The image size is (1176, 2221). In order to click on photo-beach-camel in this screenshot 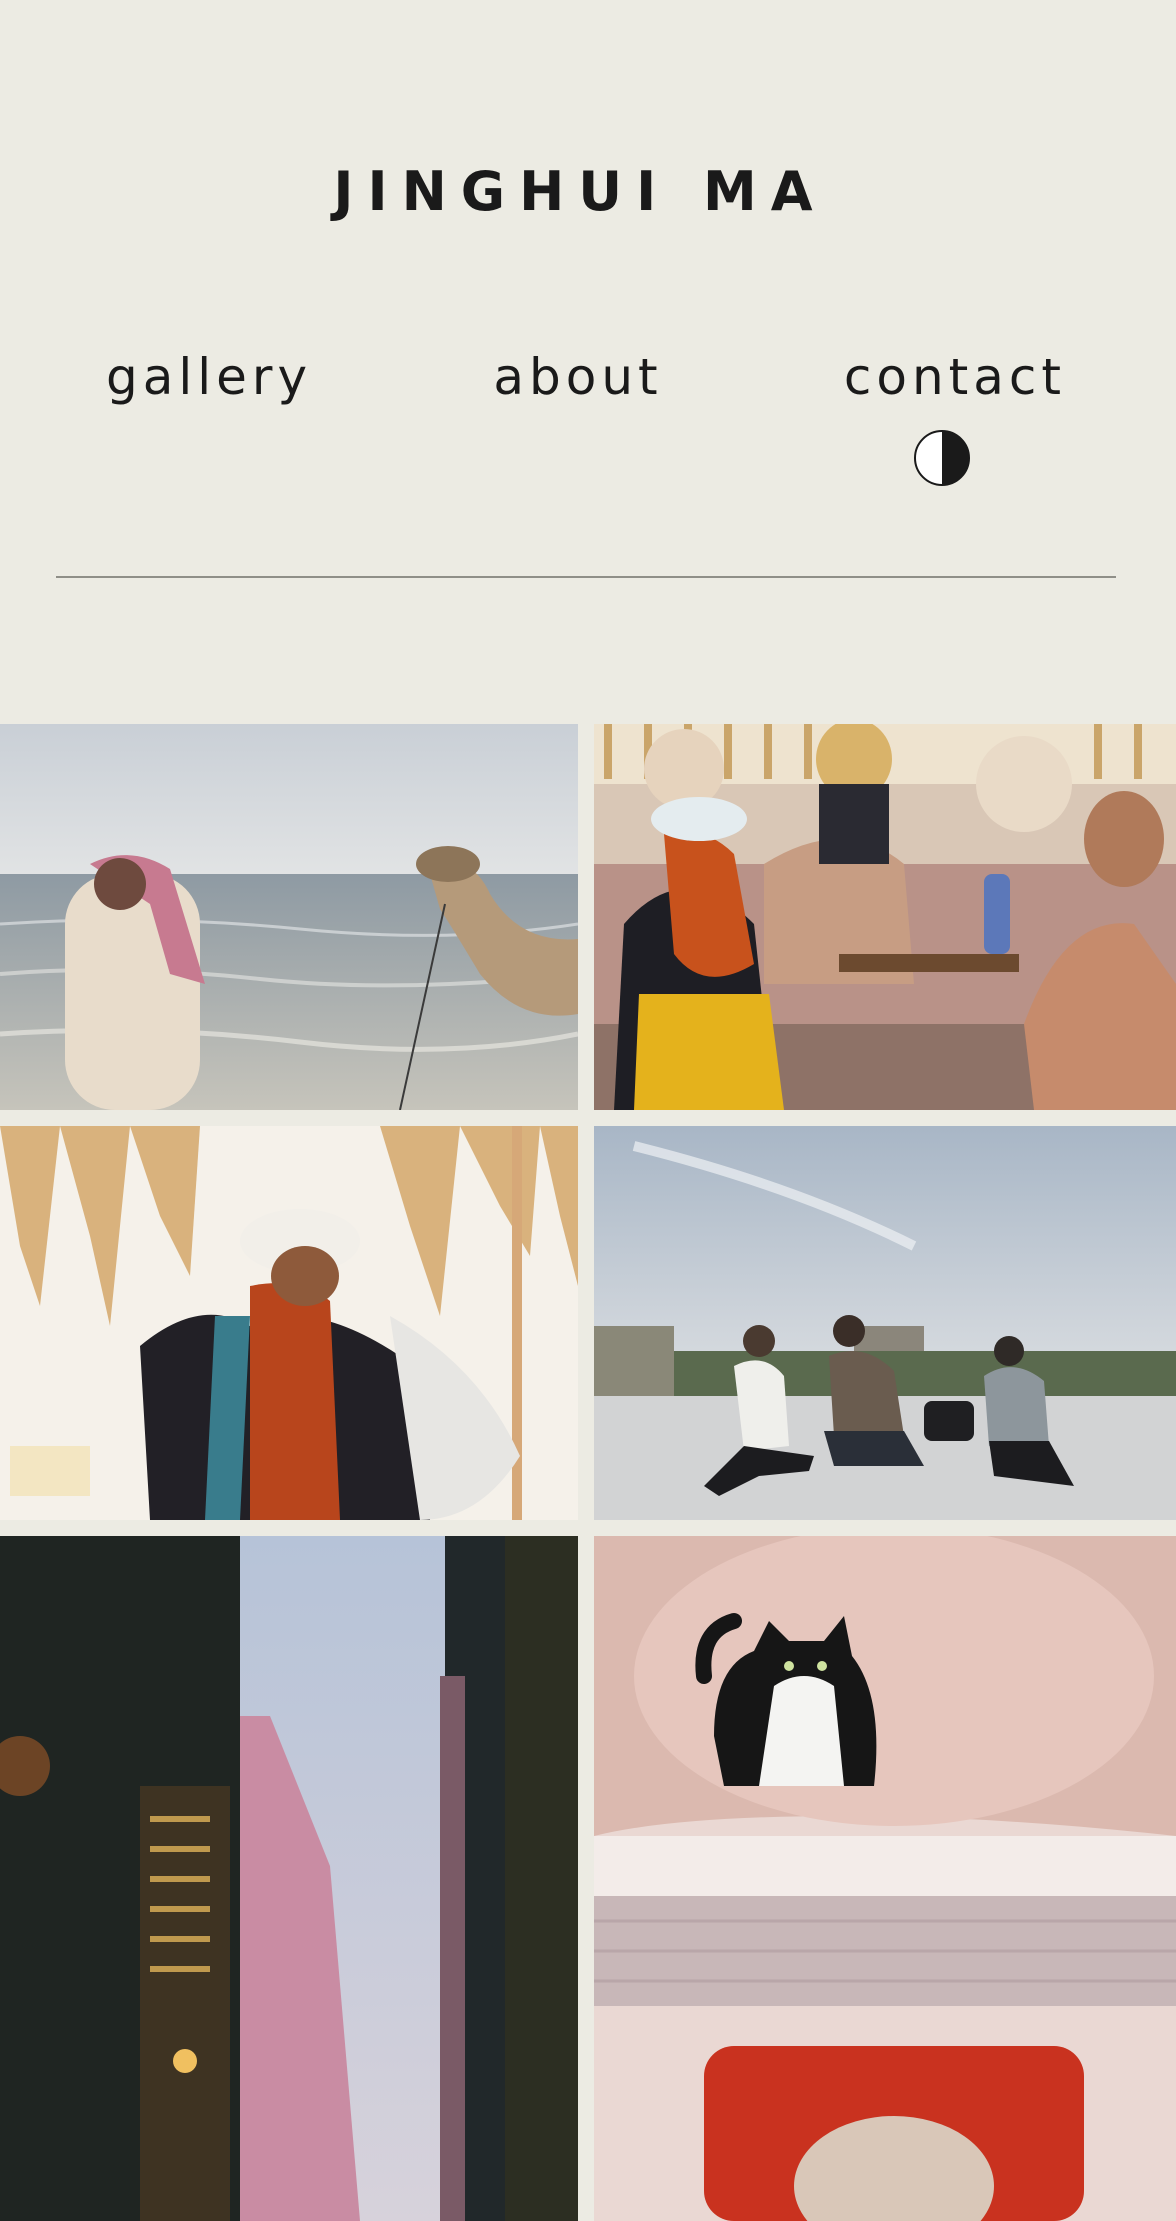, I will do `click(289, 917)`.